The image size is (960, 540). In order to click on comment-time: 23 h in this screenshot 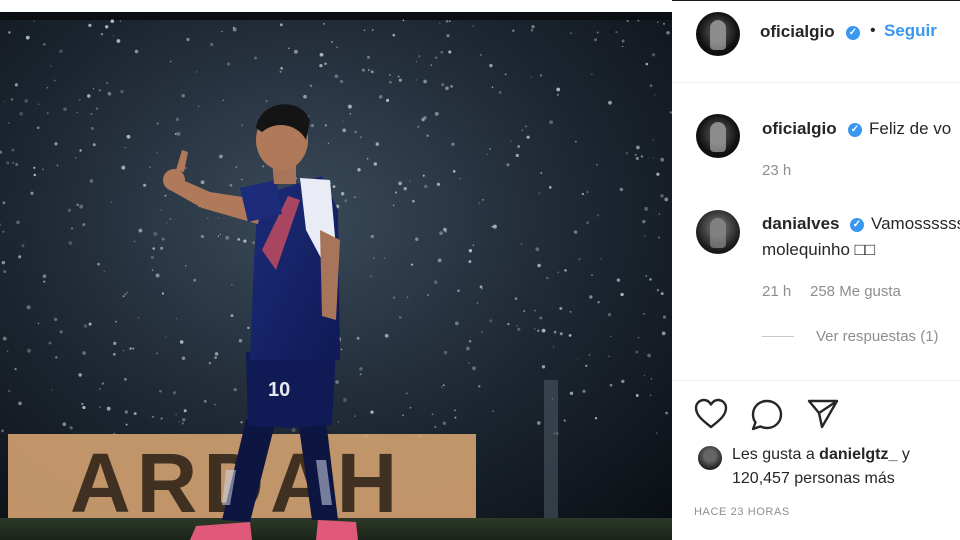, I will do `click(776, 170)`.